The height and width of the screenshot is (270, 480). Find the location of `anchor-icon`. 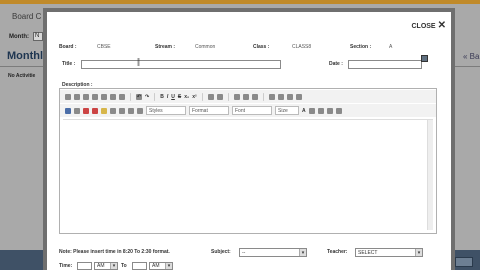

anchor-icon is located at coordinates (86, 110).